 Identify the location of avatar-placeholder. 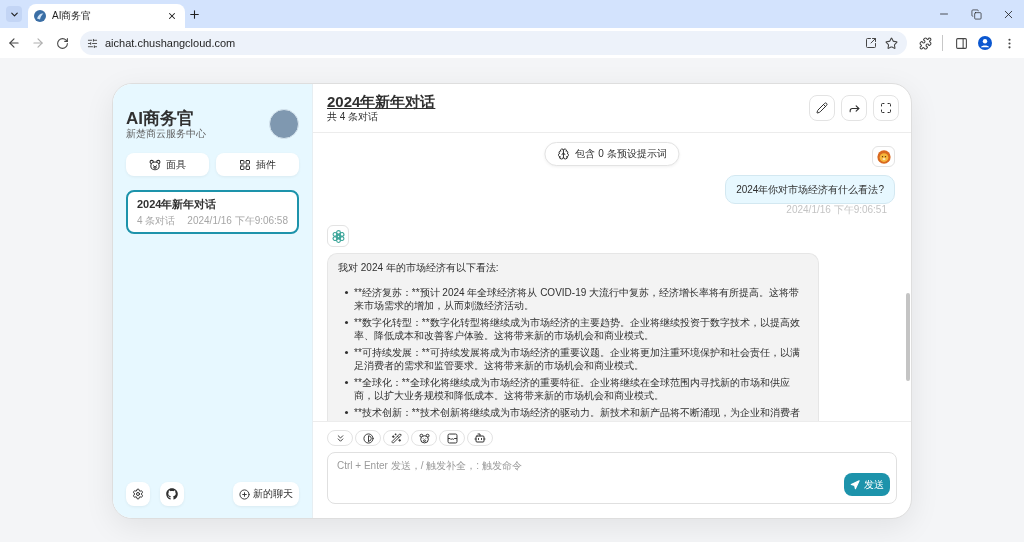
(284, 124).